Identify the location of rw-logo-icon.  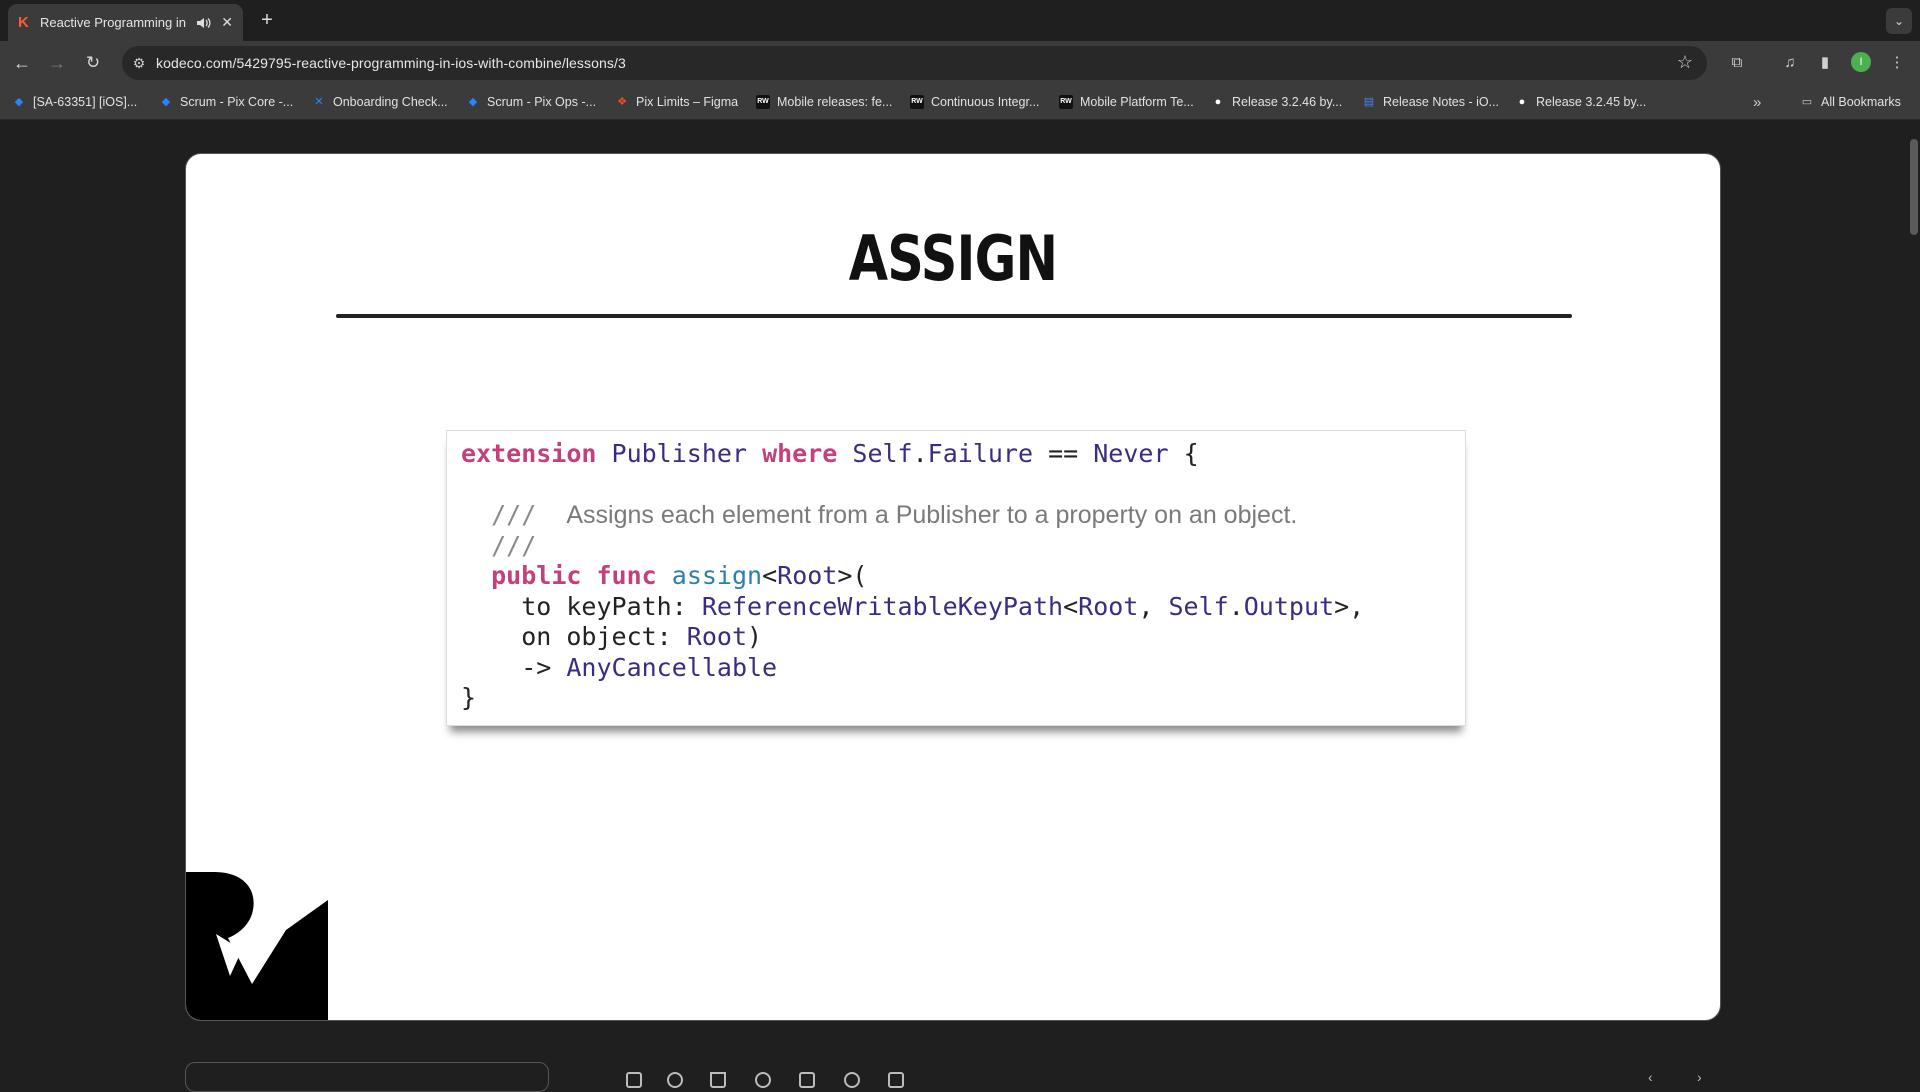
(257, 946).